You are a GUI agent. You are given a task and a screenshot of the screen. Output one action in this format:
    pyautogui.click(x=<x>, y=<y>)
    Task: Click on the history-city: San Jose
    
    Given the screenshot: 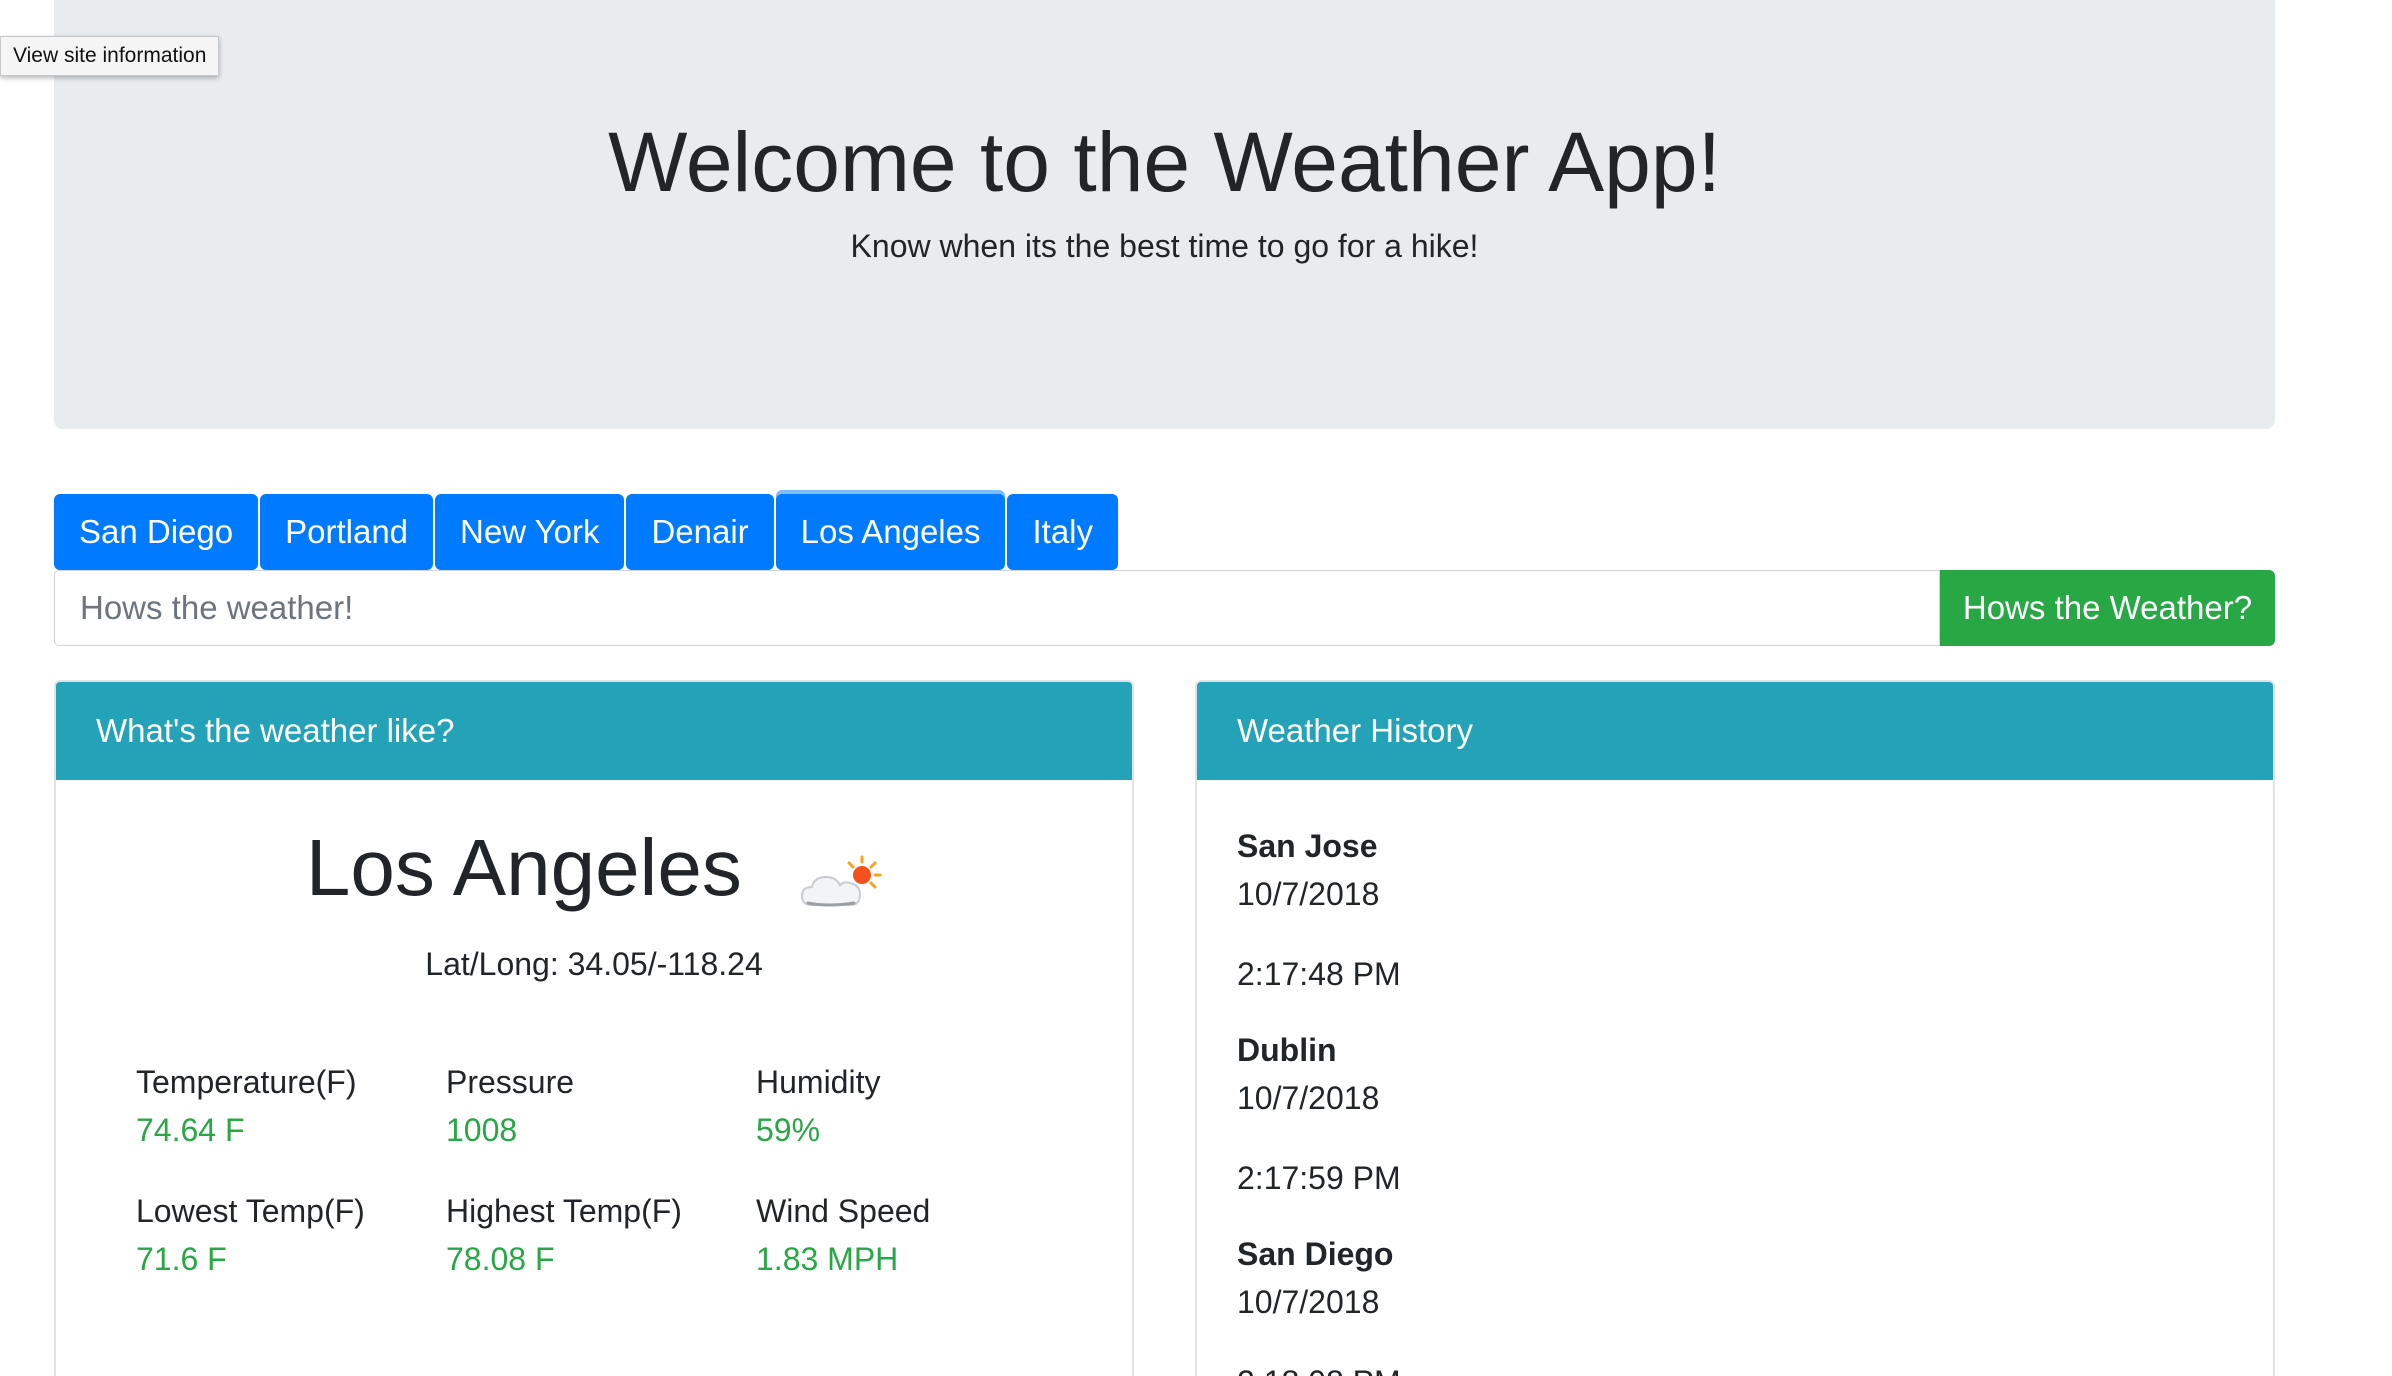 What is the action you would take?
    pyautogui.click(x=1307, y=846)
    